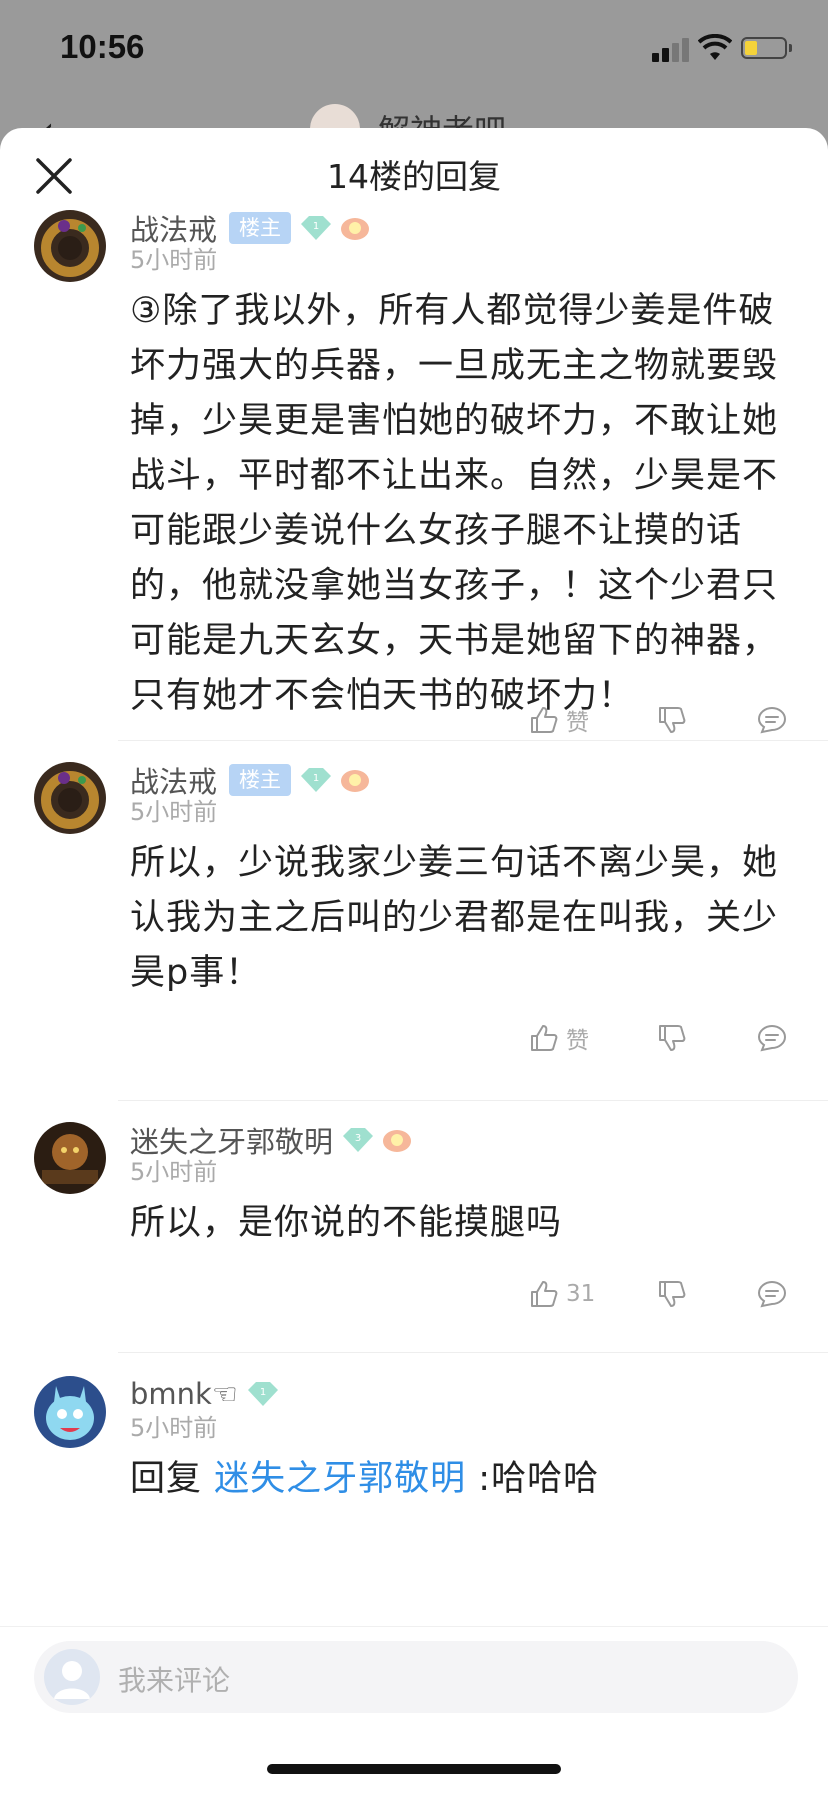  I want to click on comment-content: 回复 迷失之牙郭敬明 :哈哈哈, so click(465, 1479).